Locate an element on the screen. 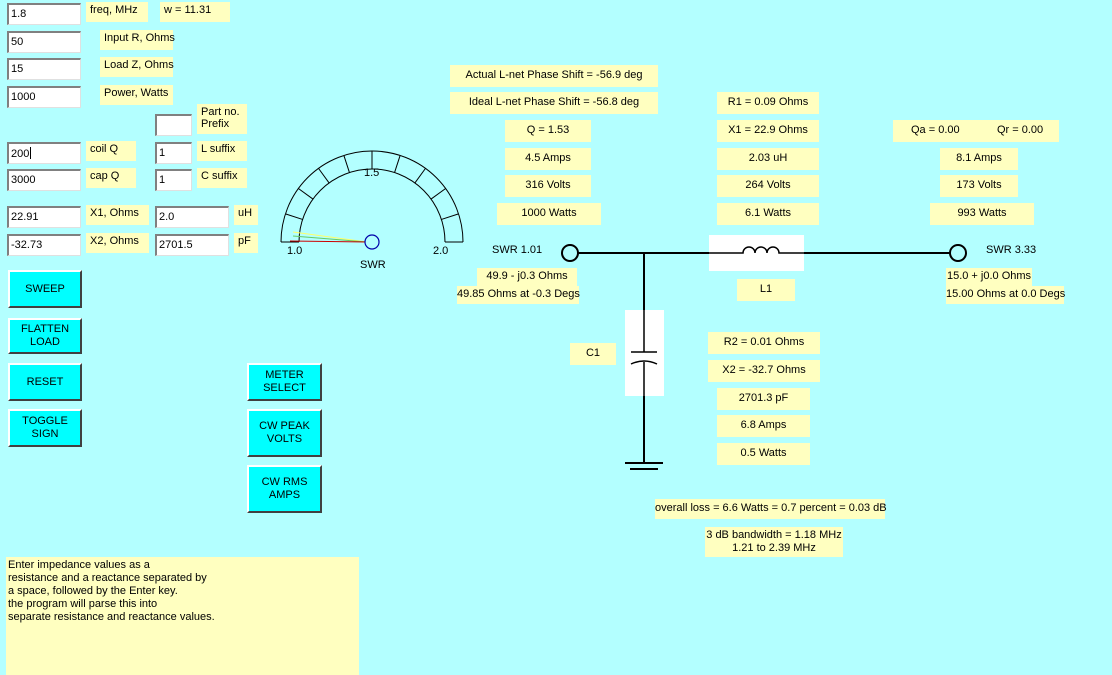 The width and height of the screenshot is (1112, 675). input-volts: 316 Volts is located at coordinates (548, 186).